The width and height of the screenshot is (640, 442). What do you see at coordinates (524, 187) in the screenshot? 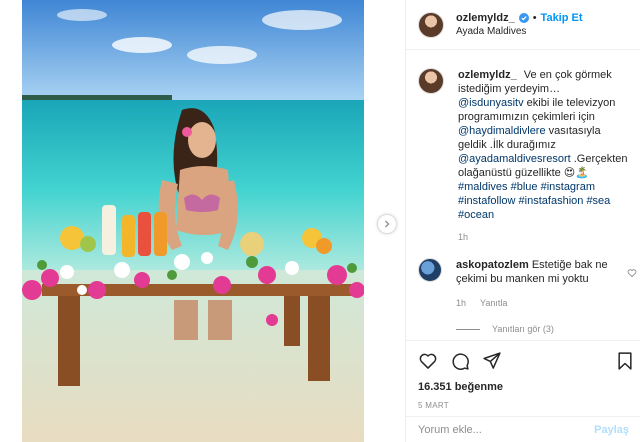
I see `hashtag-link: #blue` at bounding box center [524, 187].